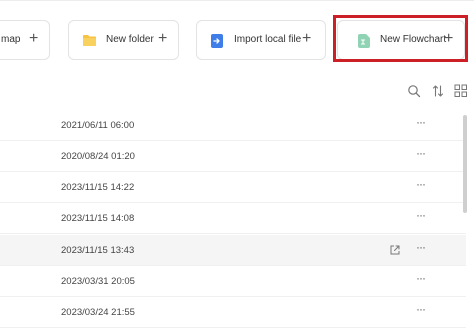  What do you see at coordinates (233, 281) in the screenshot?
I see `table-row: 2023/03/31 20:05 ···` at bounding box center [233, 281].